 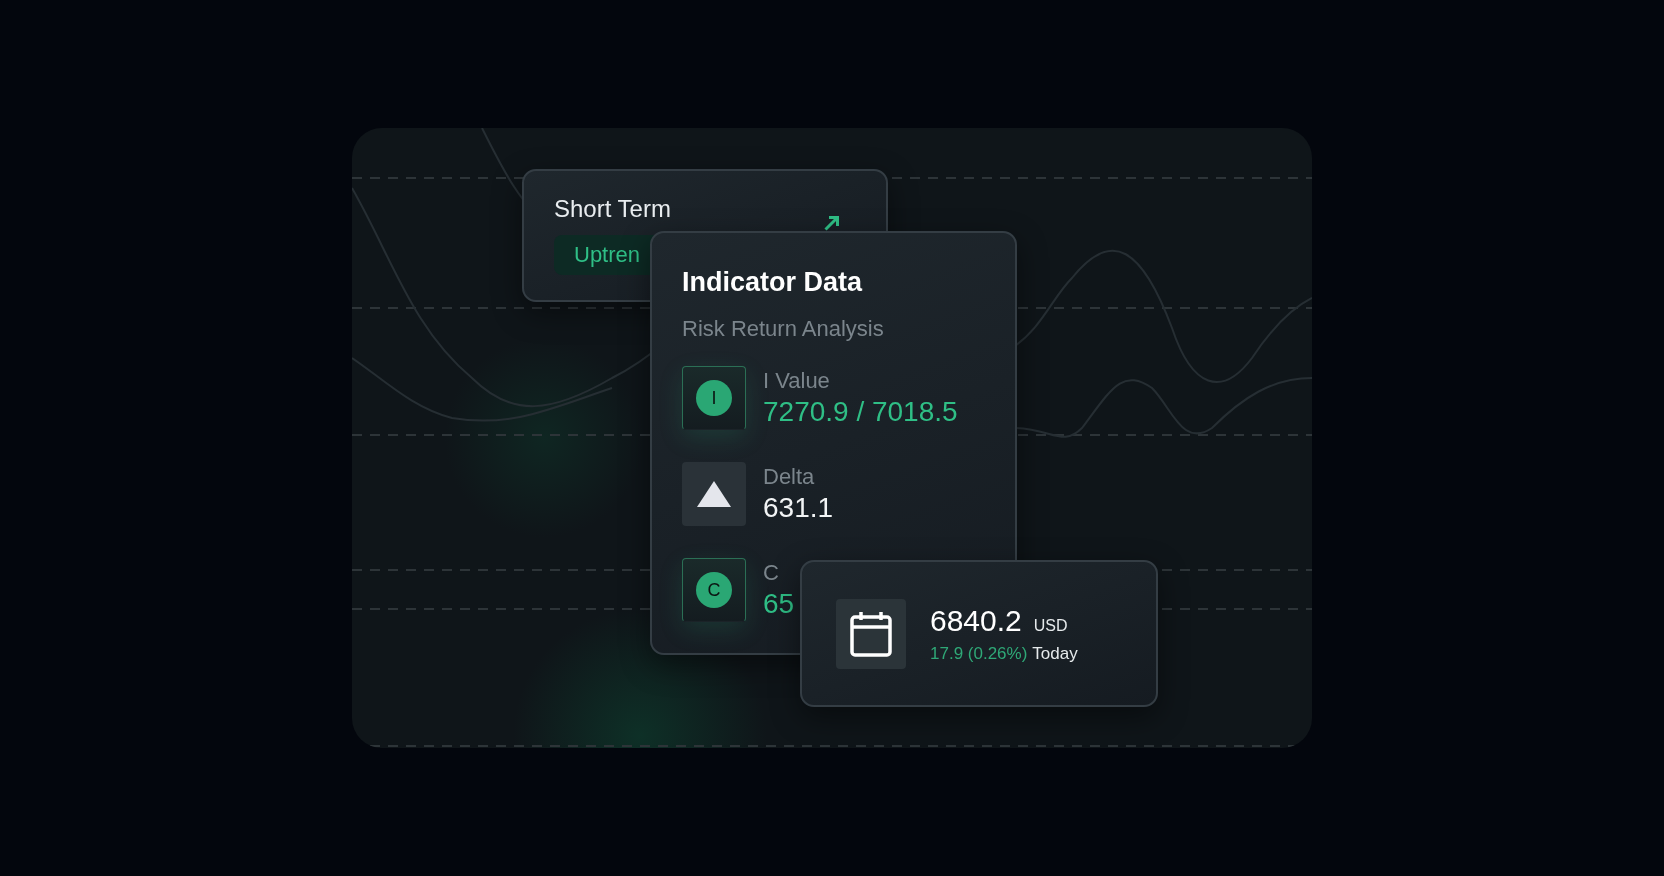 I want to click on card-title: Indicator Data, so click(x=772, y=282).